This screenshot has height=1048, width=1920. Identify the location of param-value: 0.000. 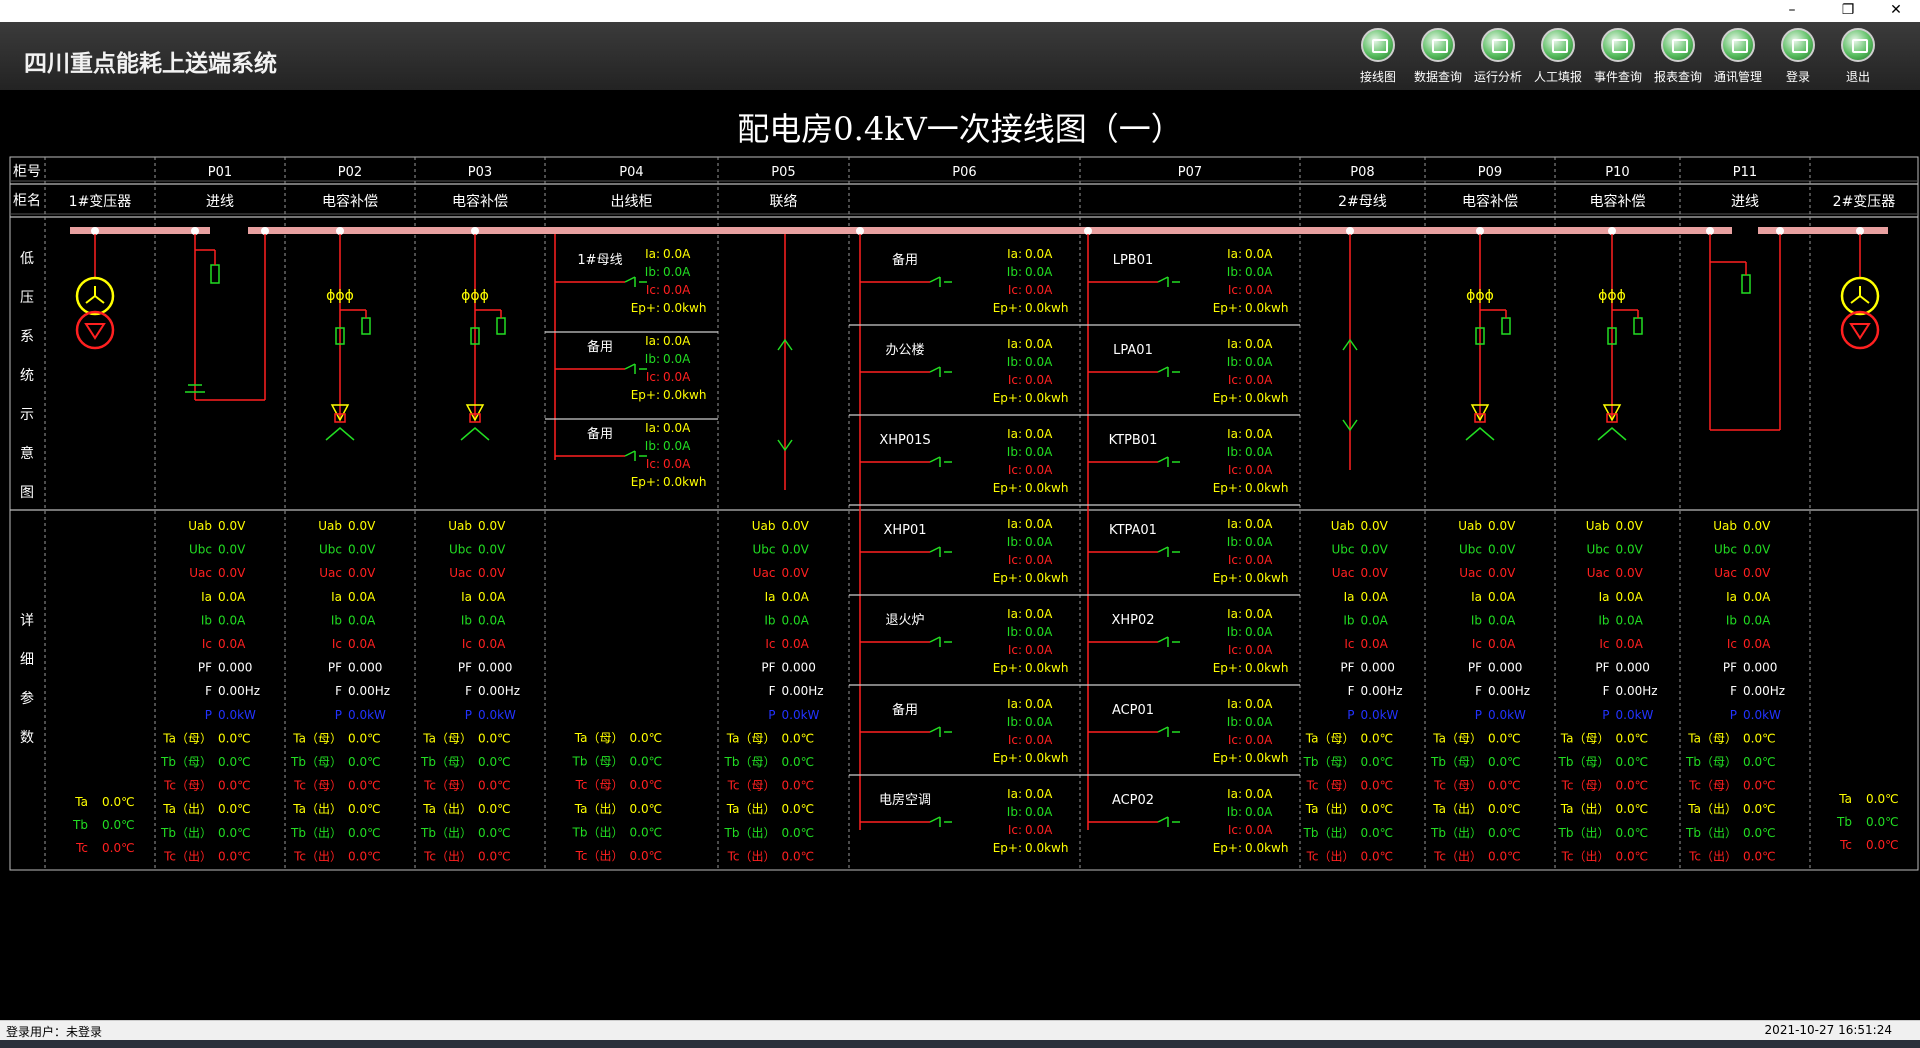
(495, 668).